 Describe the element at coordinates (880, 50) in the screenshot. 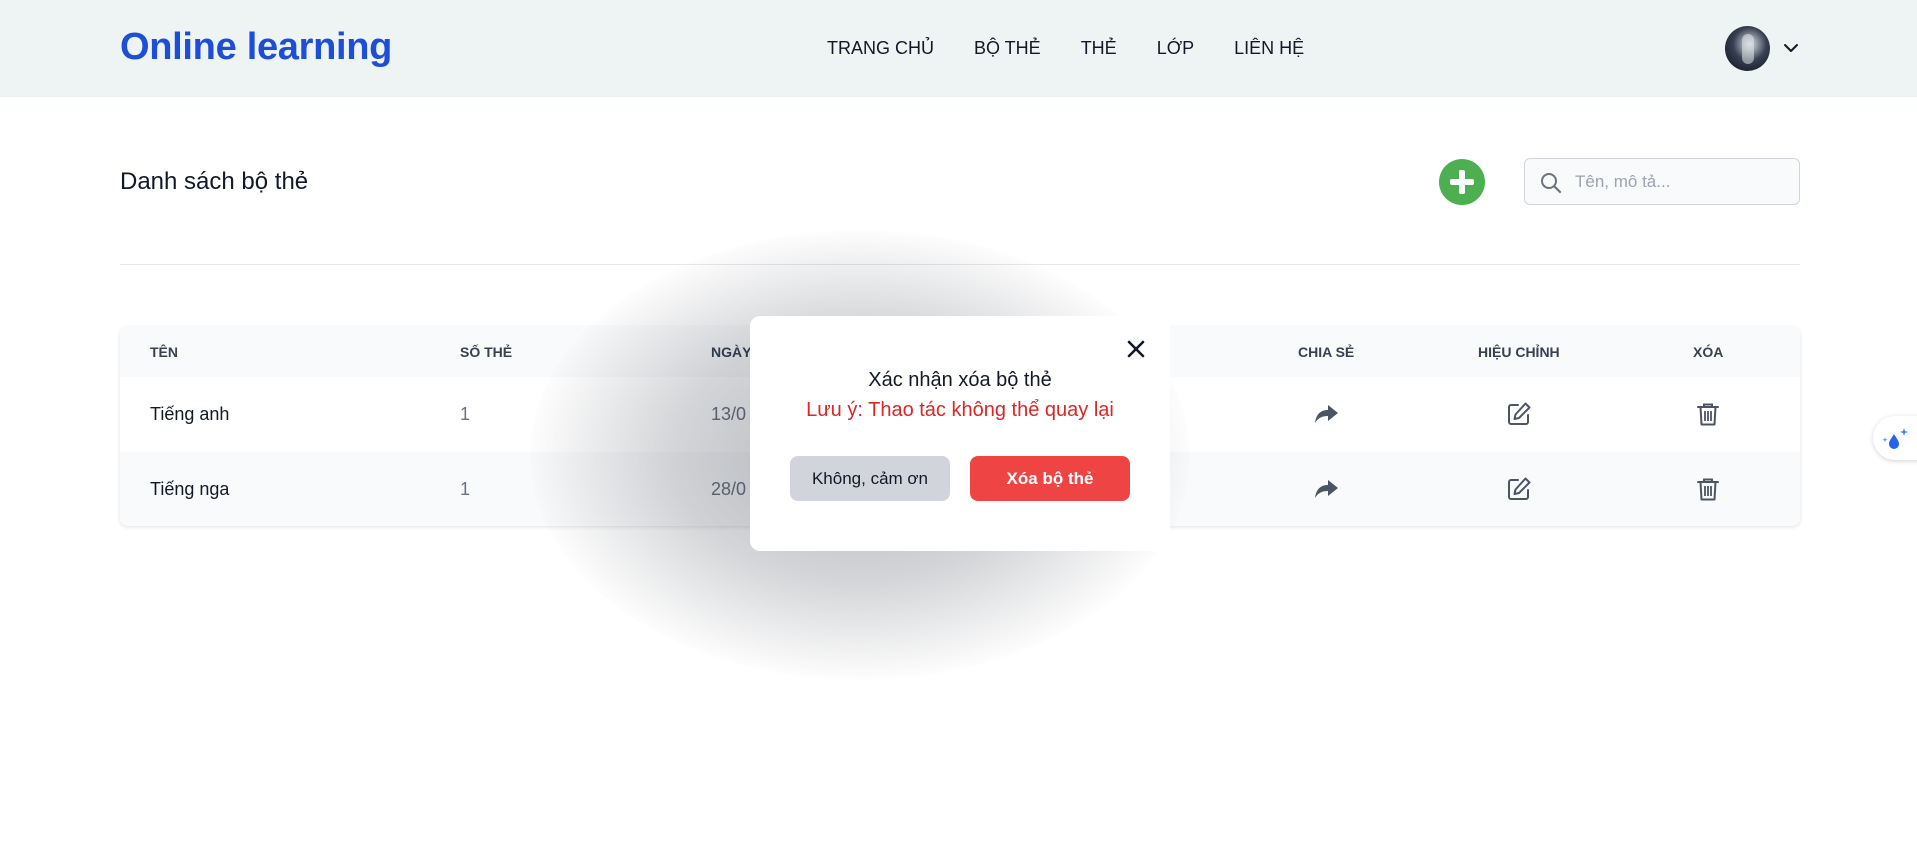

I see `nav-item-home: TRANG CHỦ` at that location.